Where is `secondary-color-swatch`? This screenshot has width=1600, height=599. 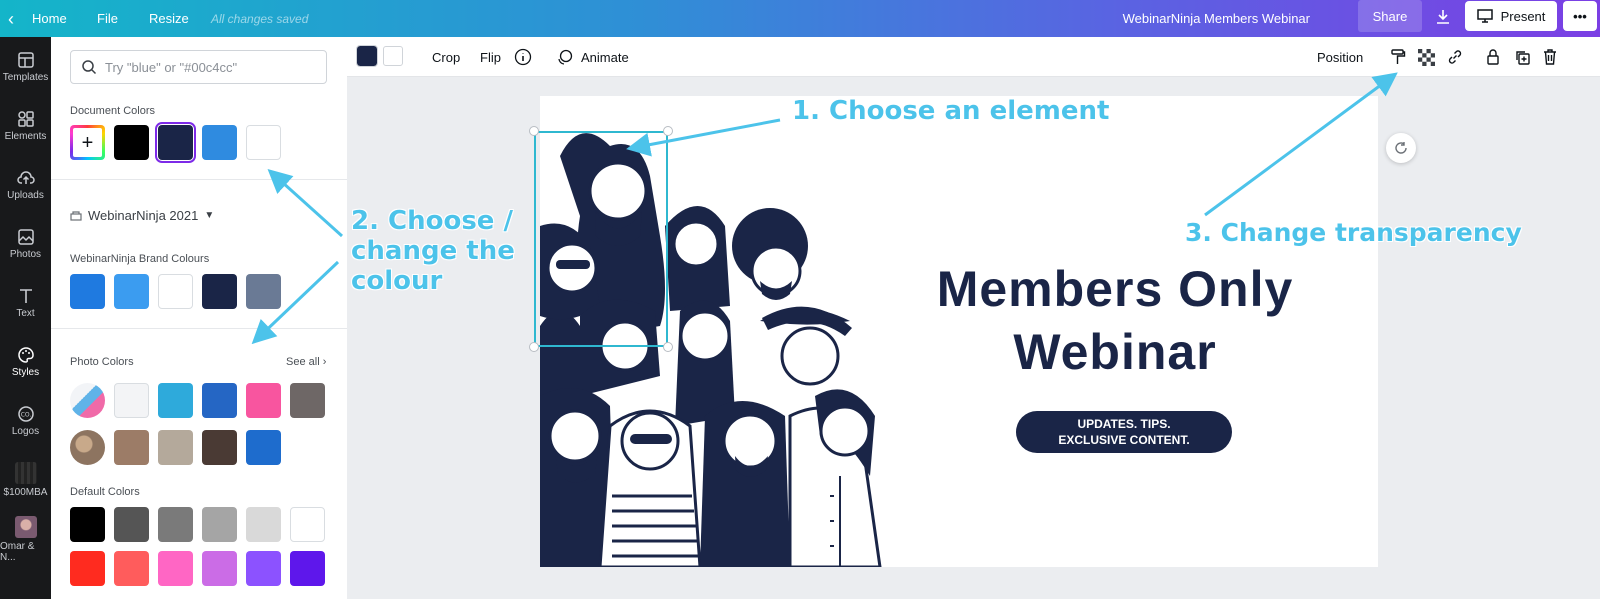 secondary-color-swatch is located at coordinates (393, 56).